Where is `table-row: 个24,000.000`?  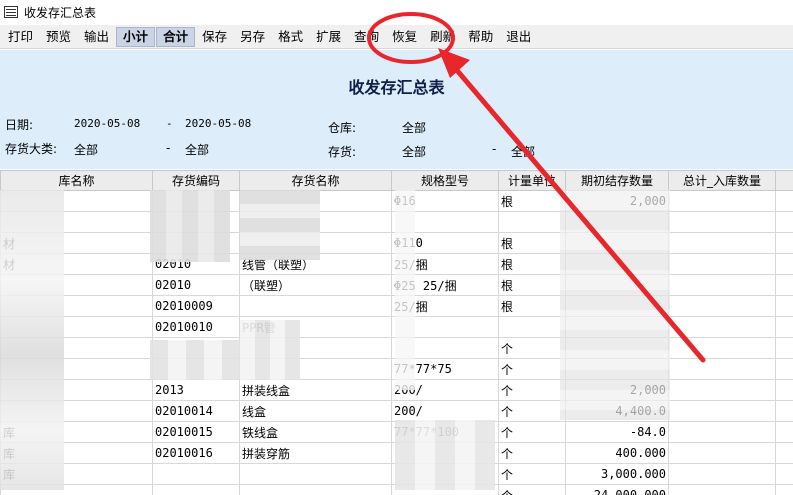 table-row: 个24,000.000 is located at coordinates (396, 489).